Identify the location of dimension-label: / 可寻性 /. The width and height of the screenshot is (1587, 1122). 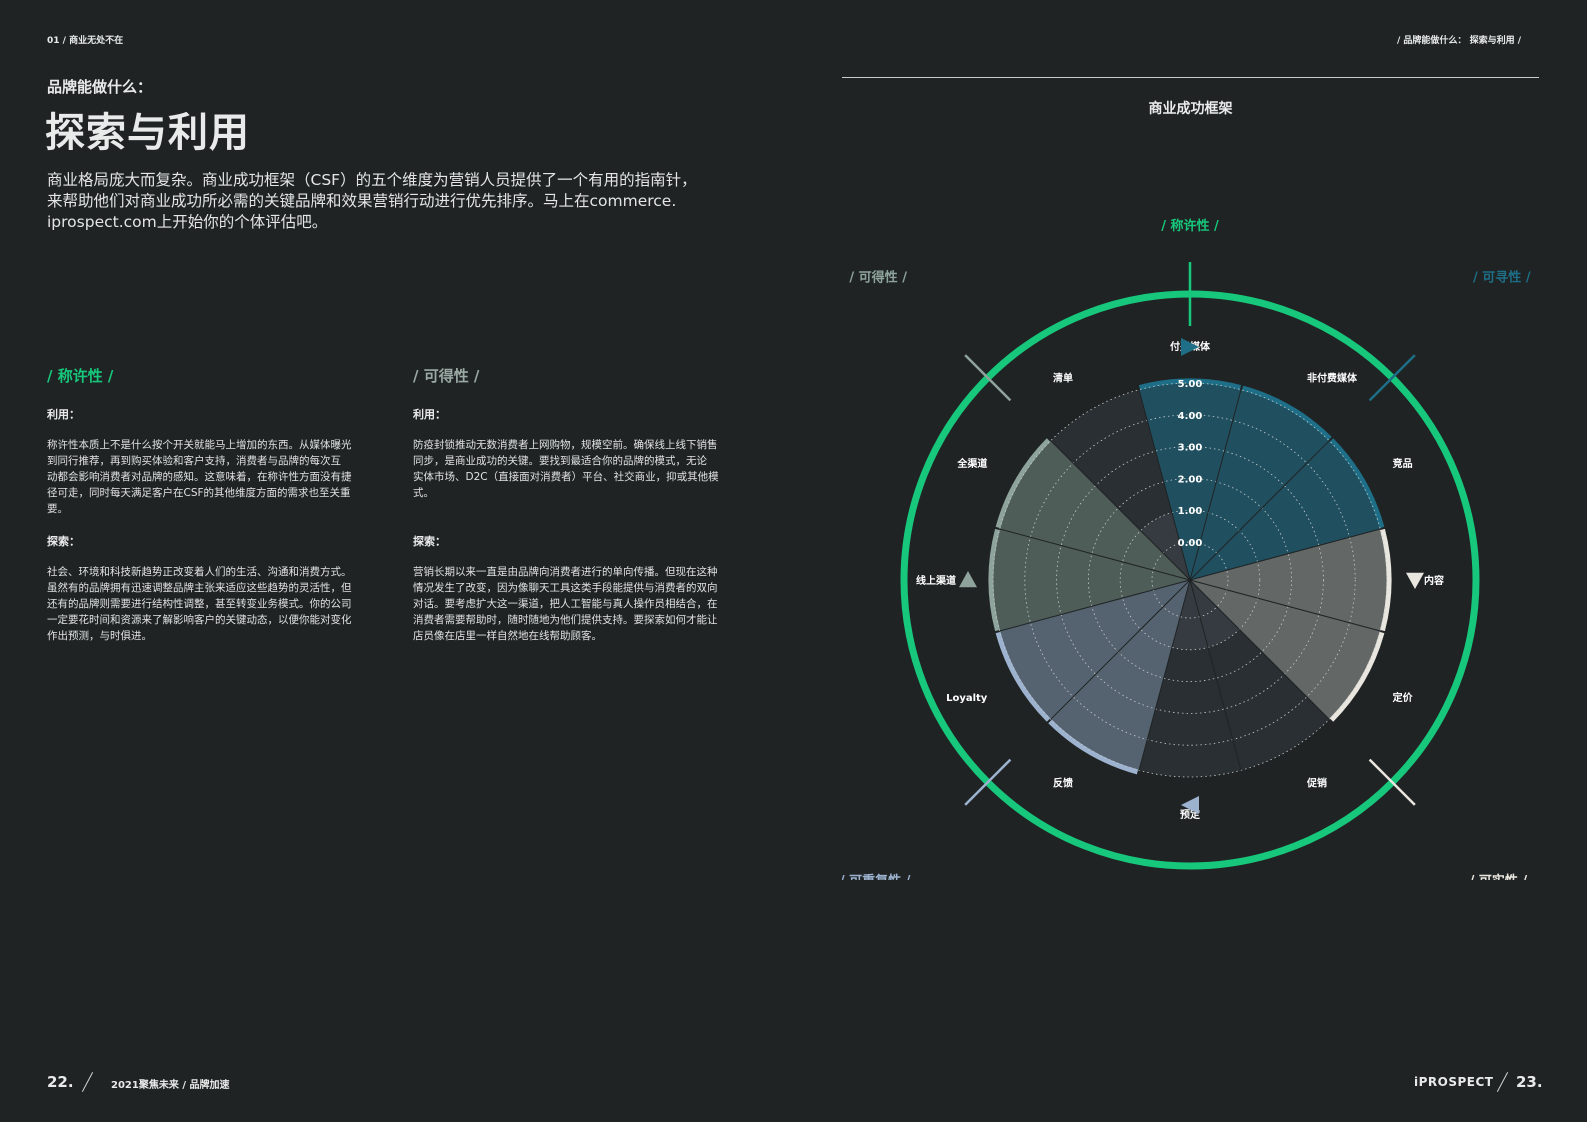
(1502, 277).